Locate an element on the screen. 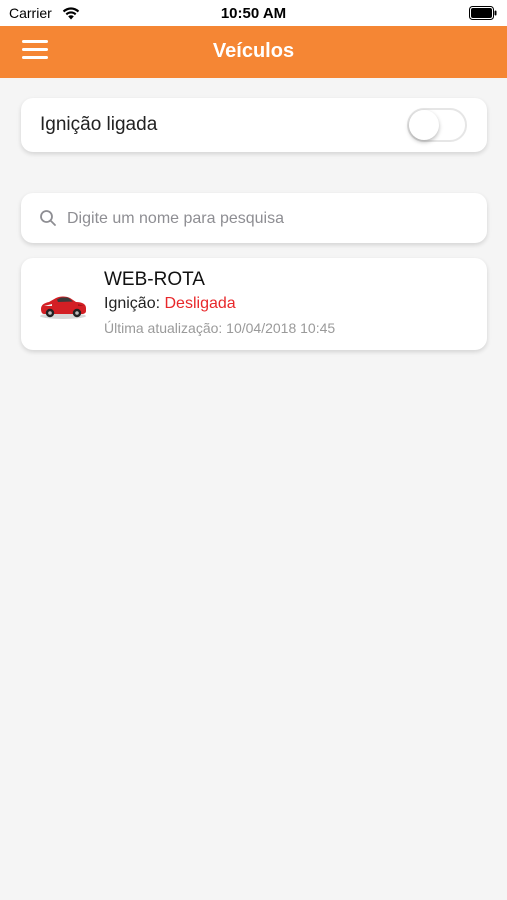  search-bar is located at coordinates (254, 218).